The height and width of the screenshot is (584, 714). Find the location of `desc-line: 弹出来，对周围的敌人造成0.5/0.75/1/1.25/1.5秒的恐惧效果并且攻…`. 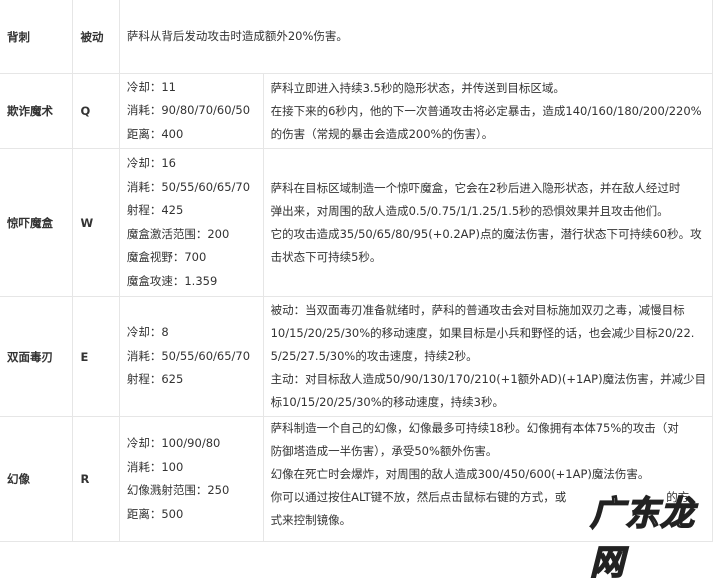

desc-line: 弹出来，对周围的敌人造成0.5/0.75/1/1.25/1.5秒的恐惧效果并且攻… is located at coordinates (469, 210).